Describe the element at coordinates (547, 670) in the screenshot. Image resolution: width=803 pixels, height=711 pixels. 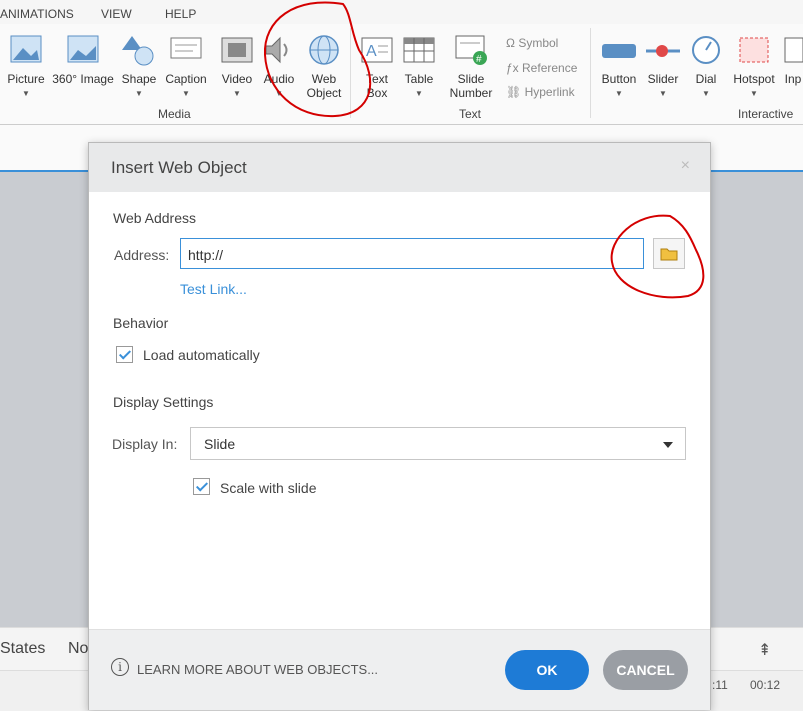
I see `ok-button: OK` at that location.